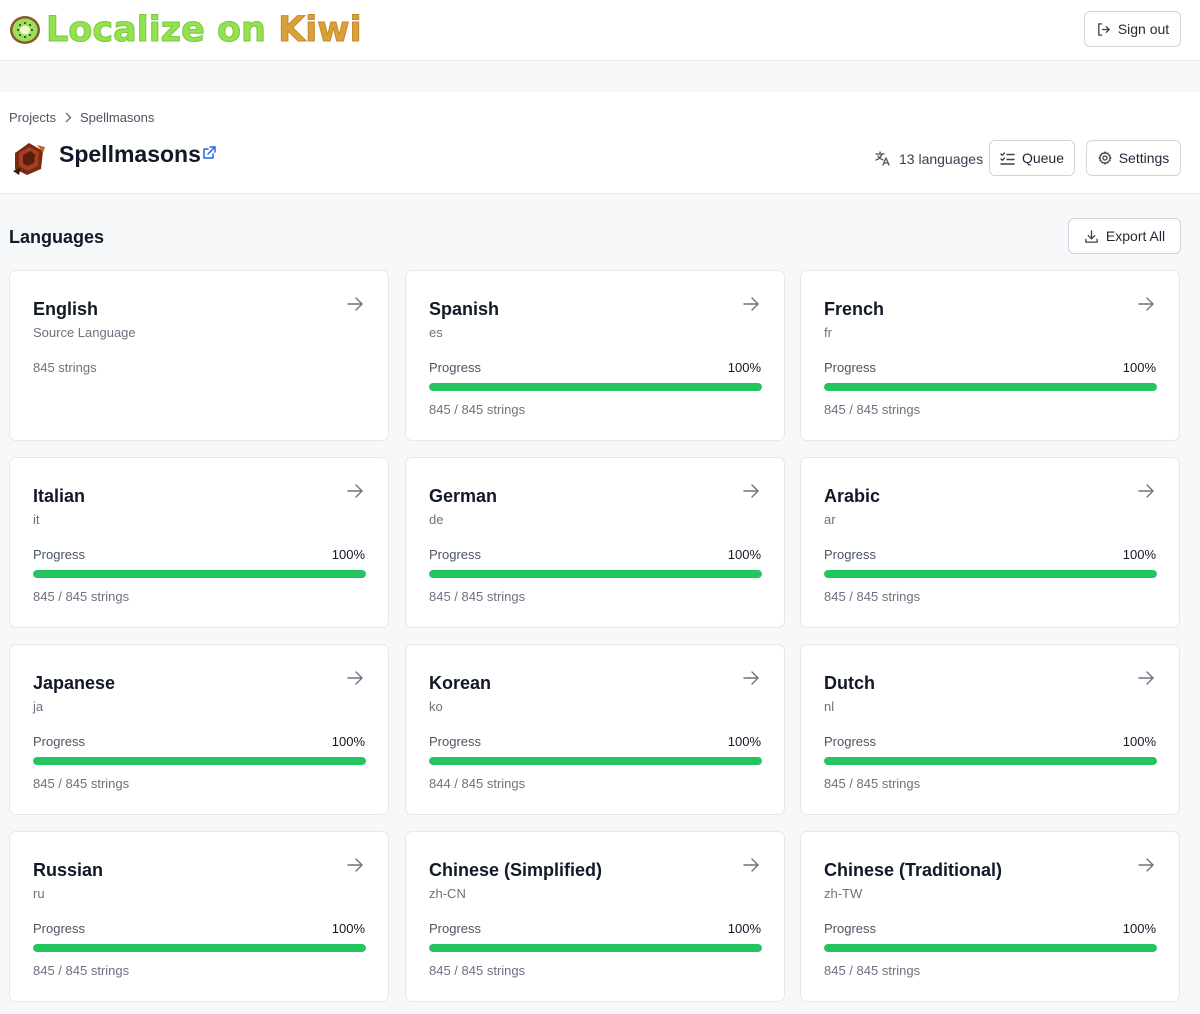  Describe the element at coordinates (852, 496) in the screenshot. I see `language-name: Arabic` at that location.